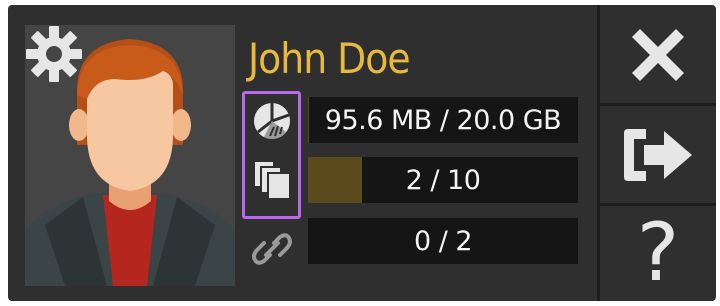 This screenshot has height=306, width=720. I want to click on storage-usage-stat: 95.6 MB / 20.0 GB, so click(443, 120).